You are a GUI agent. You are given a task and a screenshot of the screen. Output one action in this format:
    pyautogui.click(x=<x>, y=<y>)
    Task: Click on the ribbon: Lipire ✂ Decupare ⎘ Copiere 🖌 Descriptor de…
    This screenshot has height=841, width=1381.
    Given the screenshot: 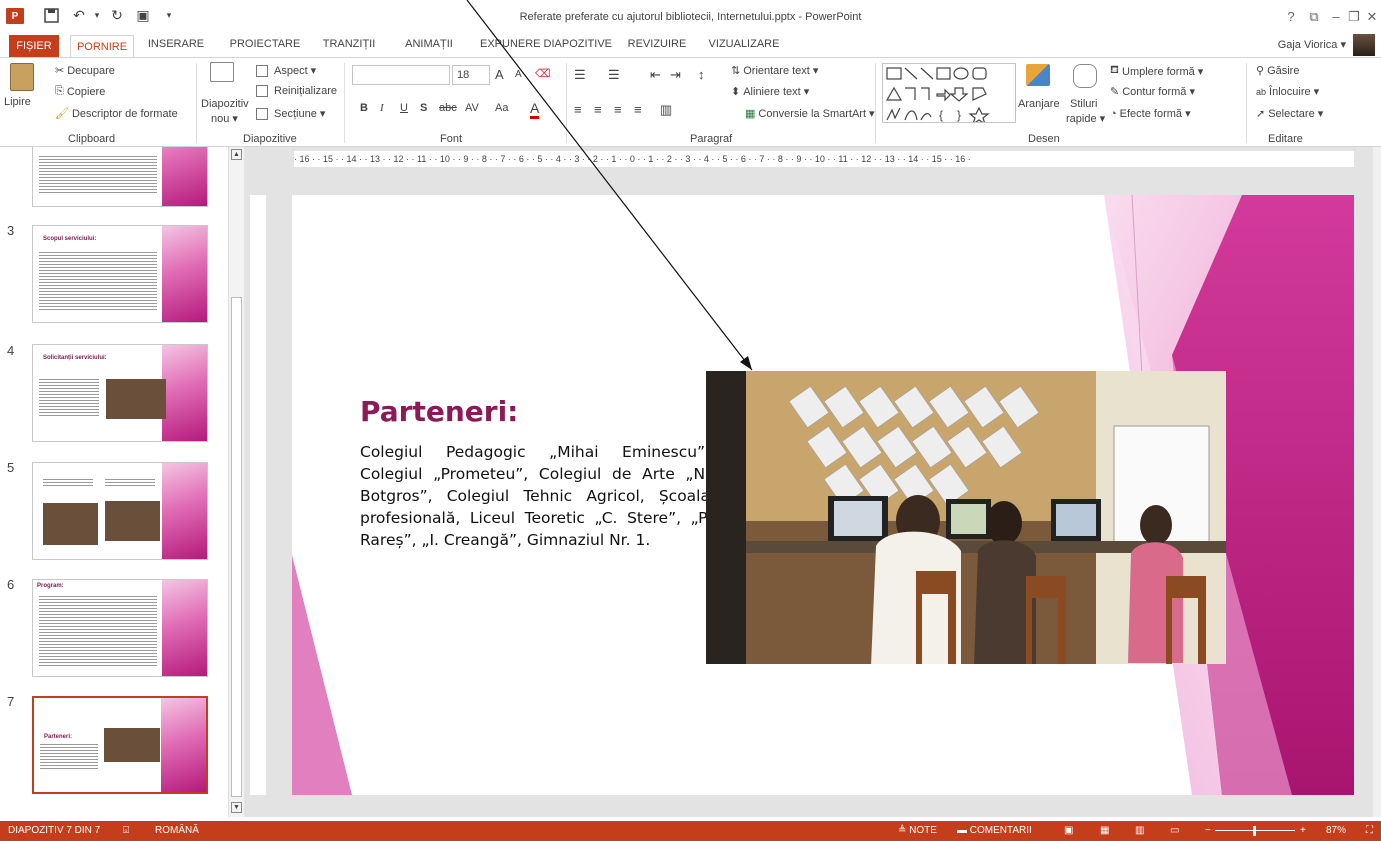 What is the action you would take?
    pyautogui.click(x=690, y=102)
    